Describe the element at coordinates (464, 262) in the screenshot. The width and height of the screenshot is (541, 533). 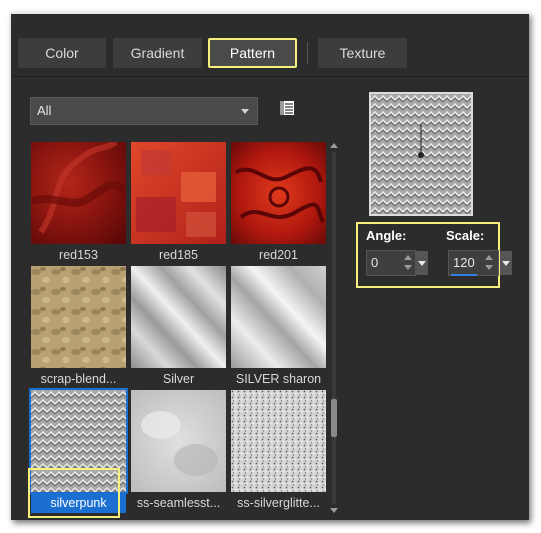
I see `scale-value: 120` at that location.